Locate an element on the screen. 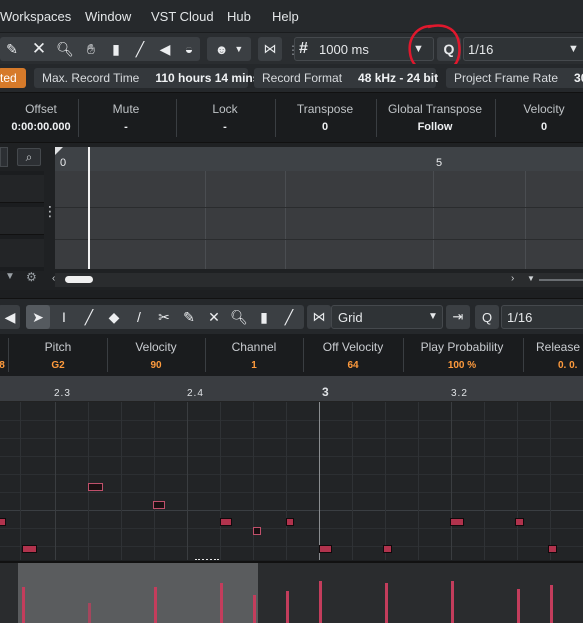 The height and width of the screenshot is (623, 583). info-transpose: Transpose 0 is located at coordinates (325, 118).